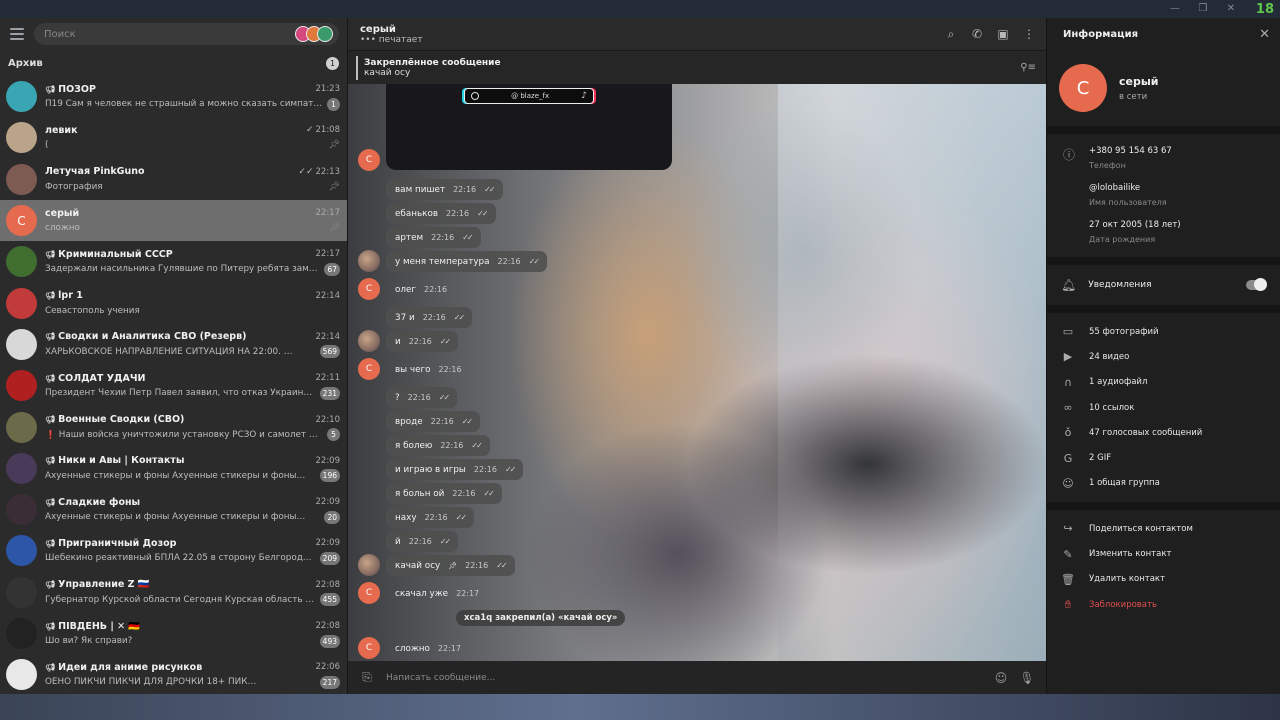  I want to click on action-row: ✎ Изменить контакт, so click(1163, 553).